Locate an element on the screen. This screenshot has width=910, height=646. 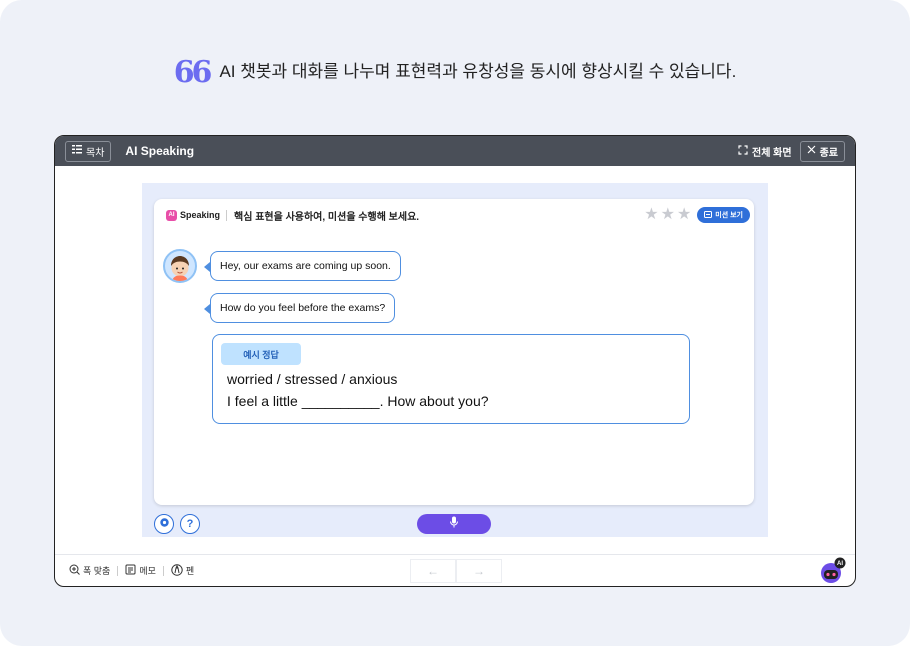
gear-icon is located at coordinates (164, 524).